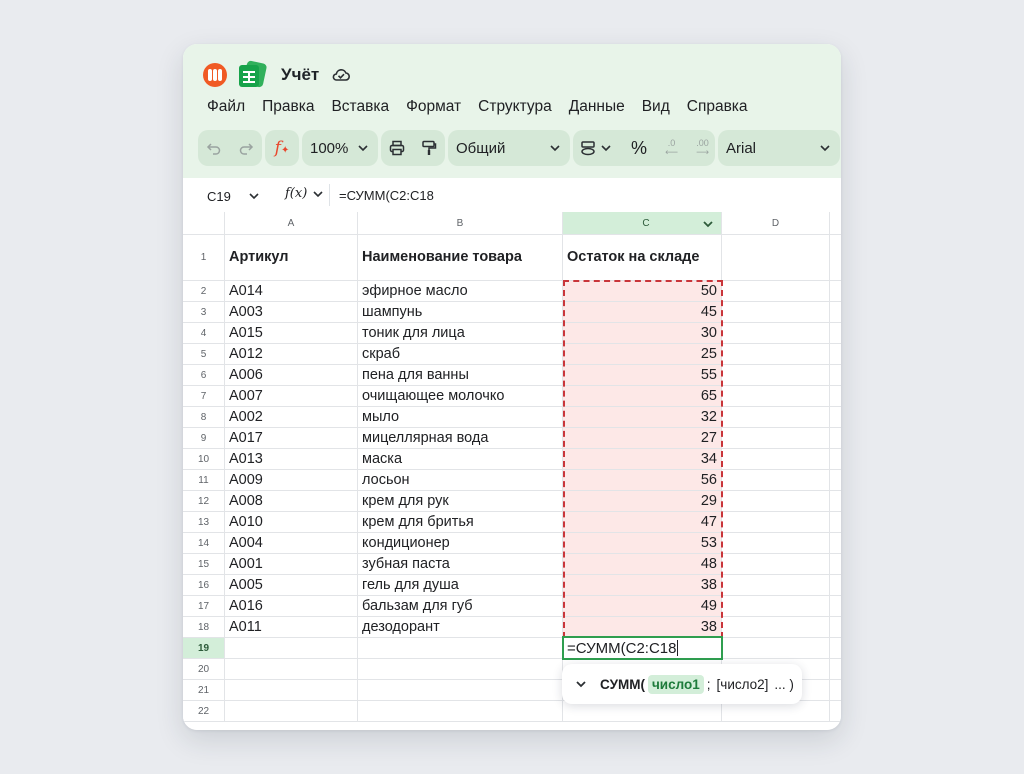  What do you see at coordinates (305, 193) in the screenshot?
I see `function-picker: f(x)` at bounding box center [305, 193].